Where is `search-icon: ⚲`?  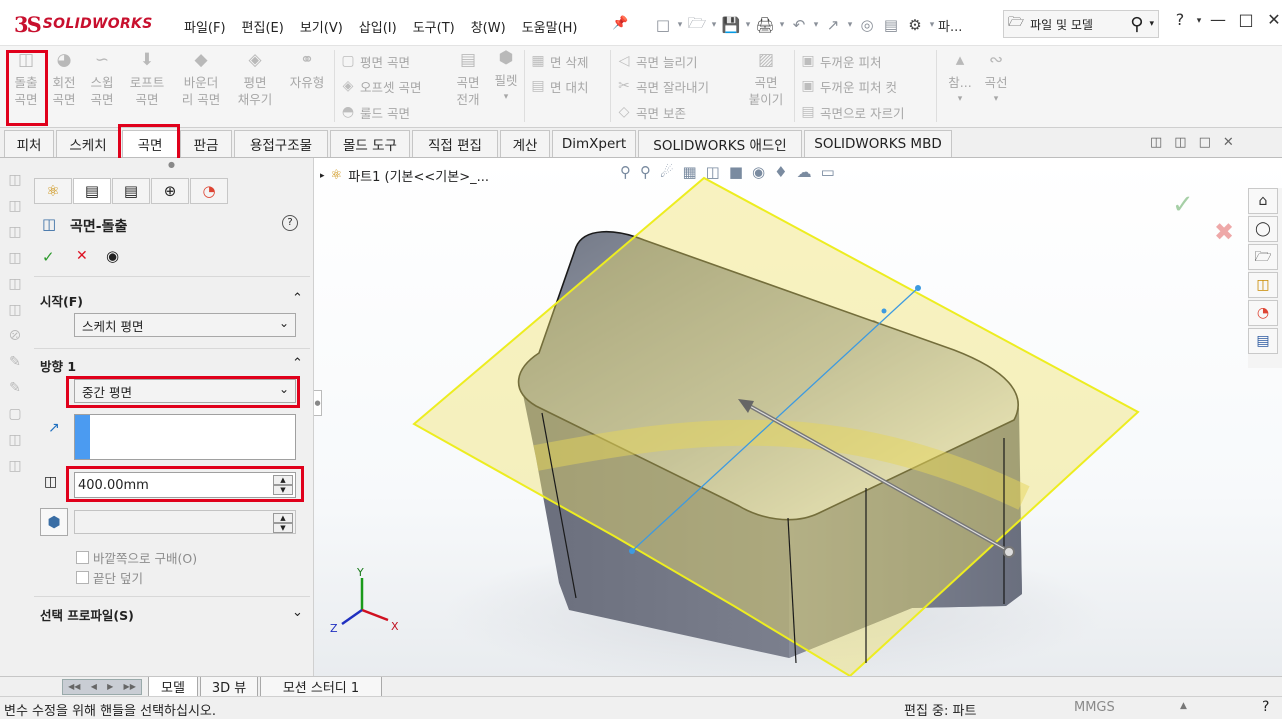
search-icon: ⚲ is located at coordinates (1136, 24).